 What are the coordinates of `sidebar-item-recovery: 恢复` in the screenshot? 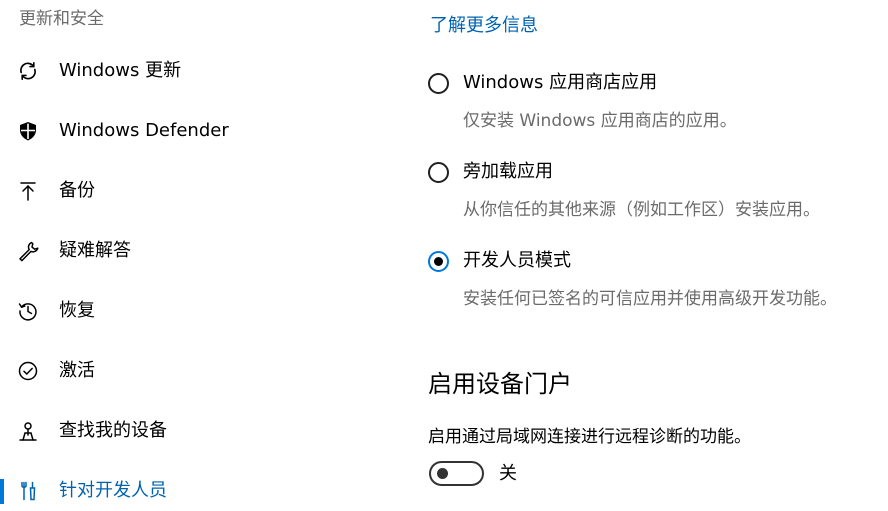 It's located at (200, 311).